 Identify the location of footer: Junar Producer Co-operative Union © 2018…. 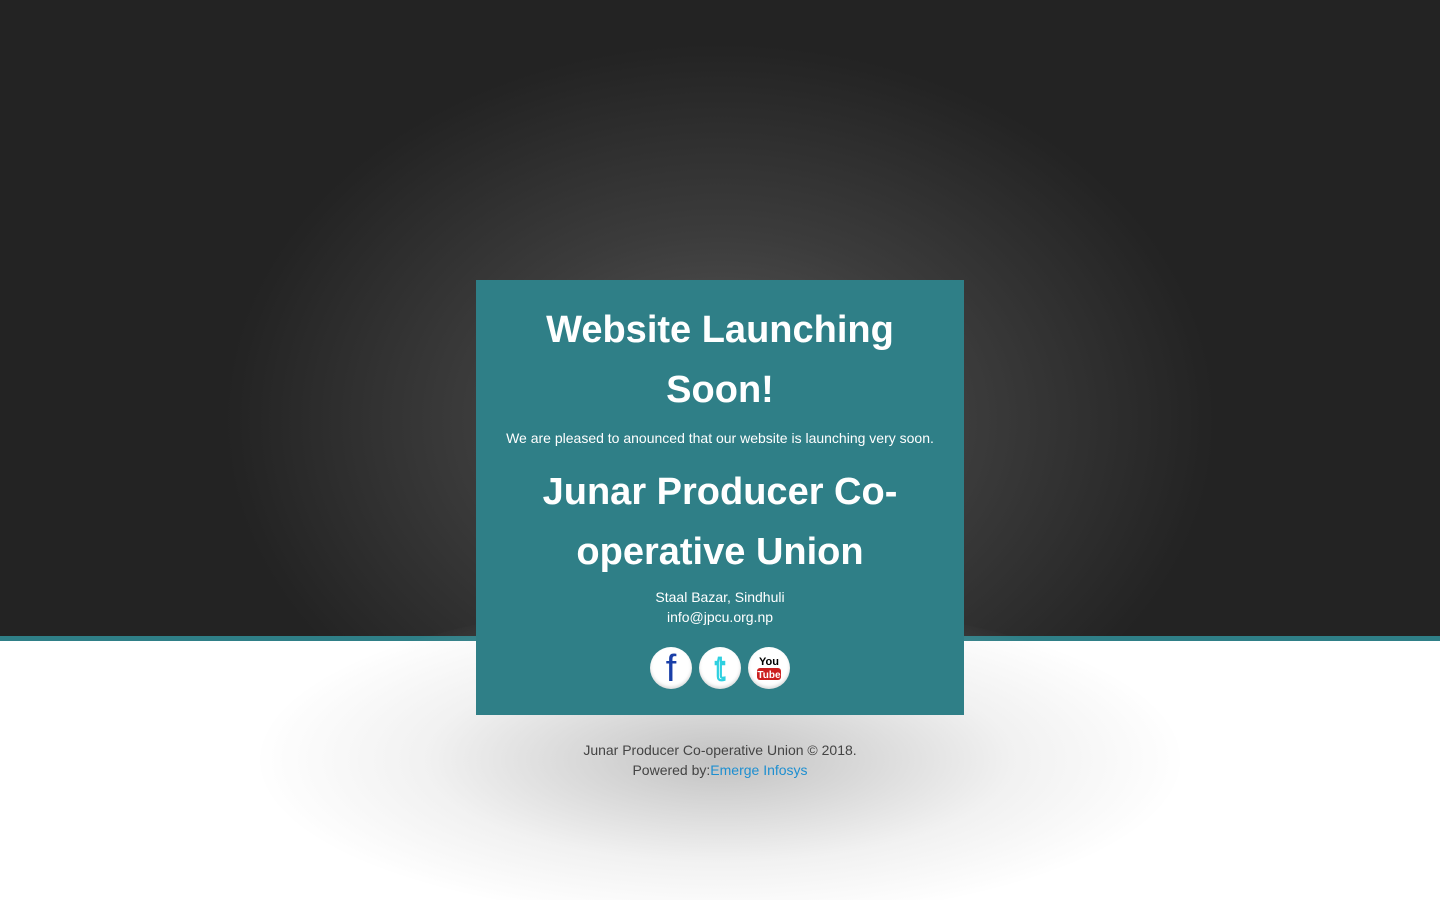
(720, 760).